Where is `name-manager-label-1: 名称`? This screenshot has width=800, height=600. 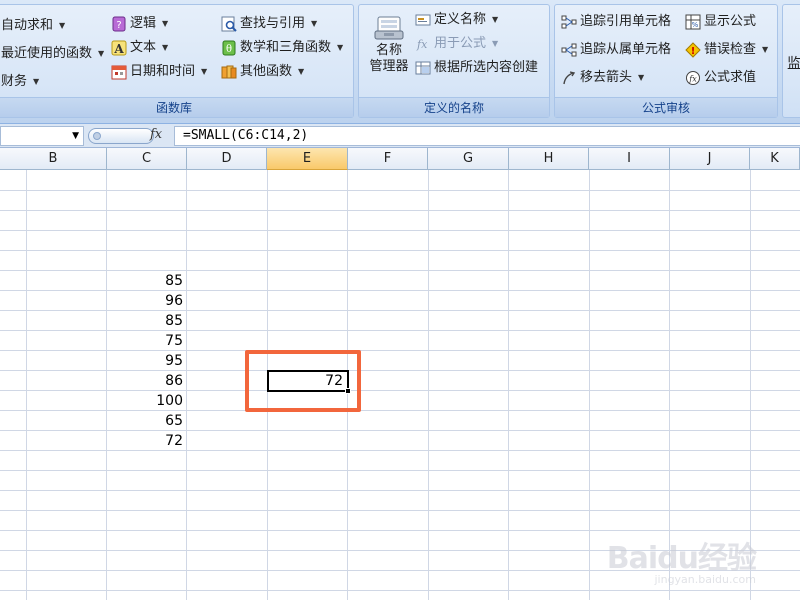
name-manager-label-1: 名称 is located at coordinates (388, 50).